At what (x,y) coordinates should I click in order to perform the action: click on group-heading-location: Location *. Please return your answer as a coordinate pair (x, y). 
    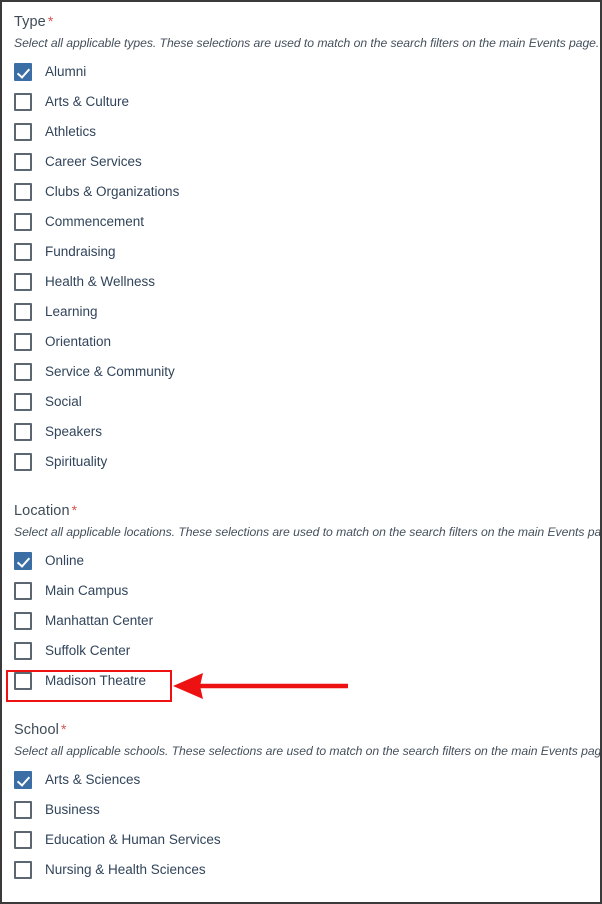
    Looking at the image, I should click on (301, 511).